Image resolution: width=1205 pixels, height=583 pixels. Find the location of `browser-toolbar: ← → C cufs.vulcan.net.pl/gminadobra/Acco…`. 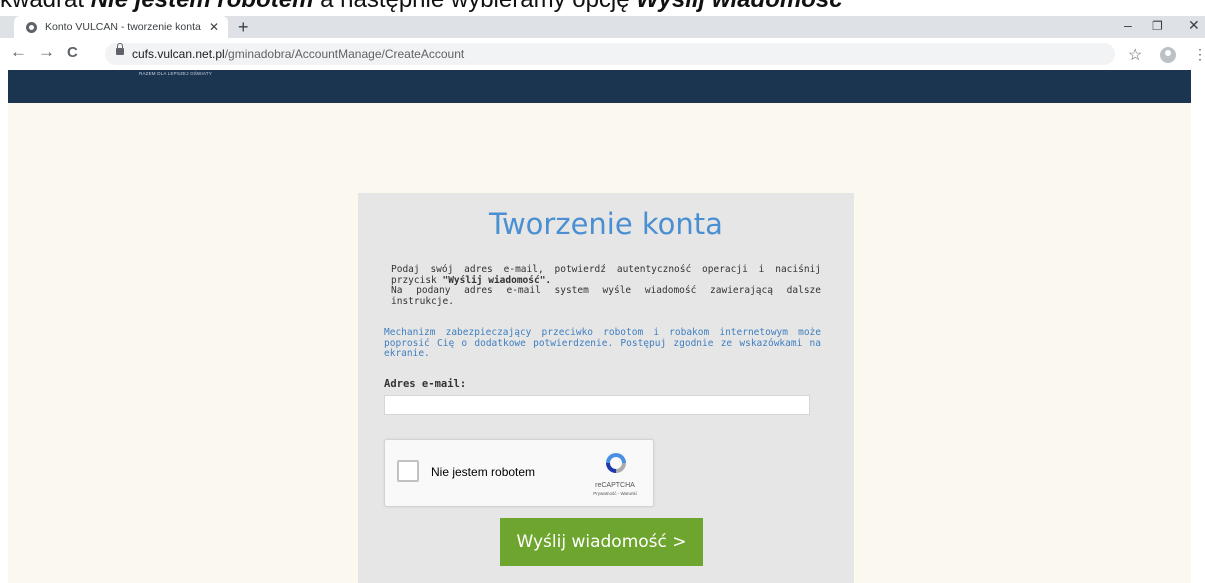

browser-toolbar: ← → C cufs.vulcan.net.pl/gminadobra/Acco… is located at coordinates (602, 54).